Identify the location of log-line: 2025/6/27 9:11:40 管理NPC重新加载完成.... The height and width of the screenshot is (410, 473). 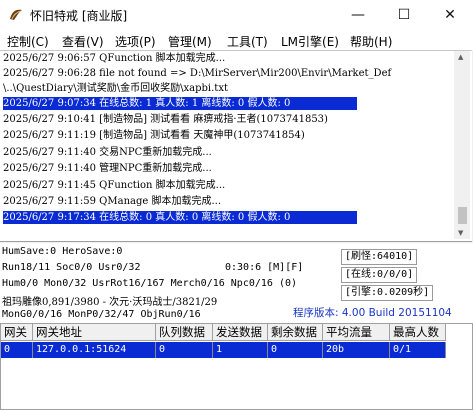
(107, 168).